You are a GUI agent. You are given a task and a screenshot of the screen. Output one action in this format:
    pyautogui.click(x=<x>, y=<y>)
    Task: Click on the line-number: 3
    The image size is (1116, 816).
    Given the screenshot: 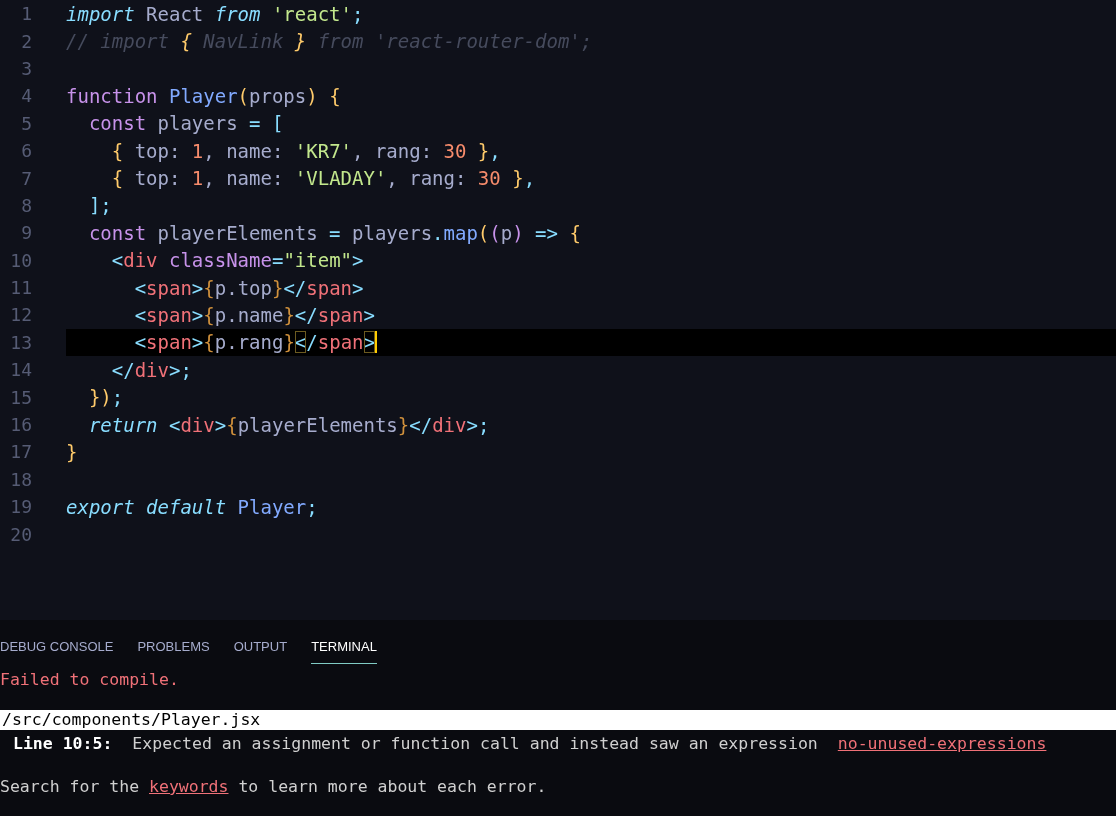 What is the action you would take?
    pyautogui.click(x=26, y=68)
    